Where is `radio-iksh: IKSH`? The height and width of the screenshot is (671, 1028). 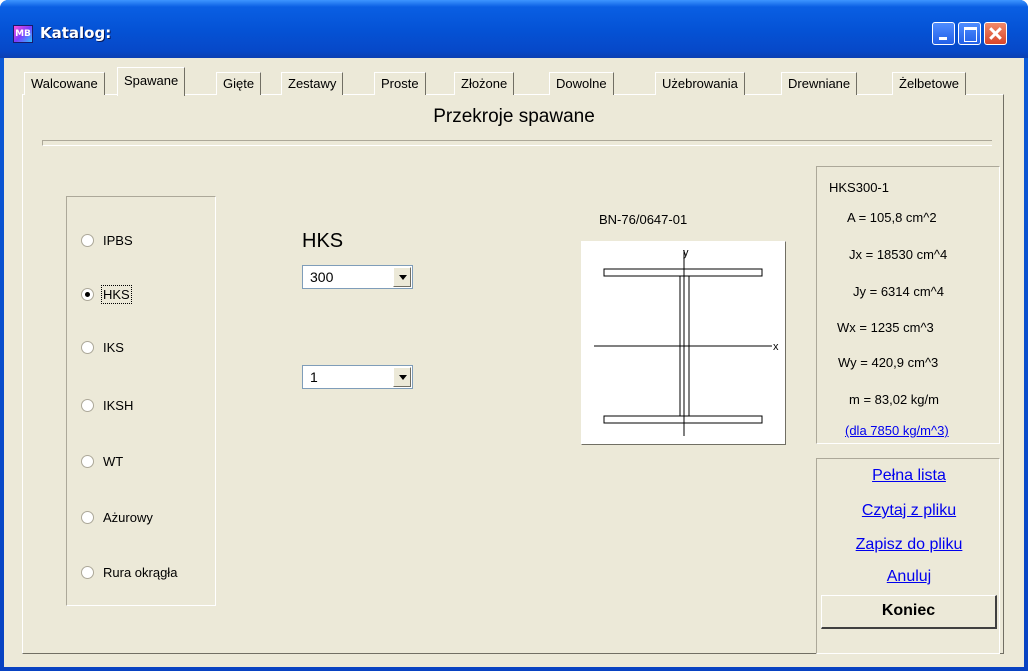 radio-iksh: IKSH is located at coordinates (107, 405).